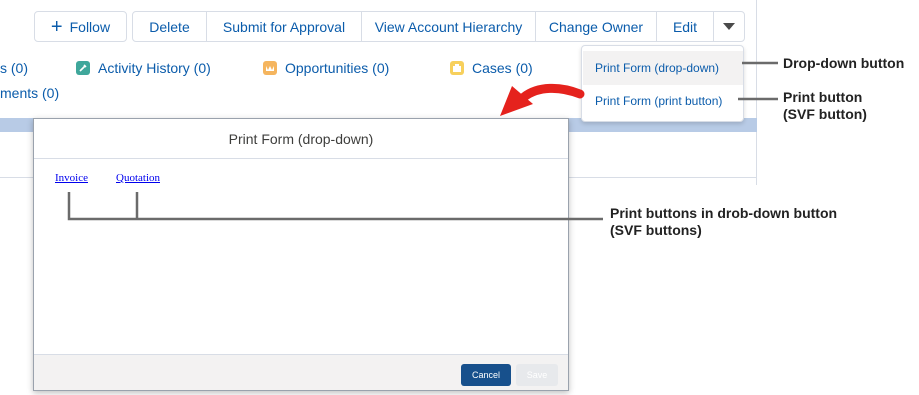  Describe the element at coordinates (656, 230) in the screenshot. I see `callout-line: (SVF buttons)` at that location.